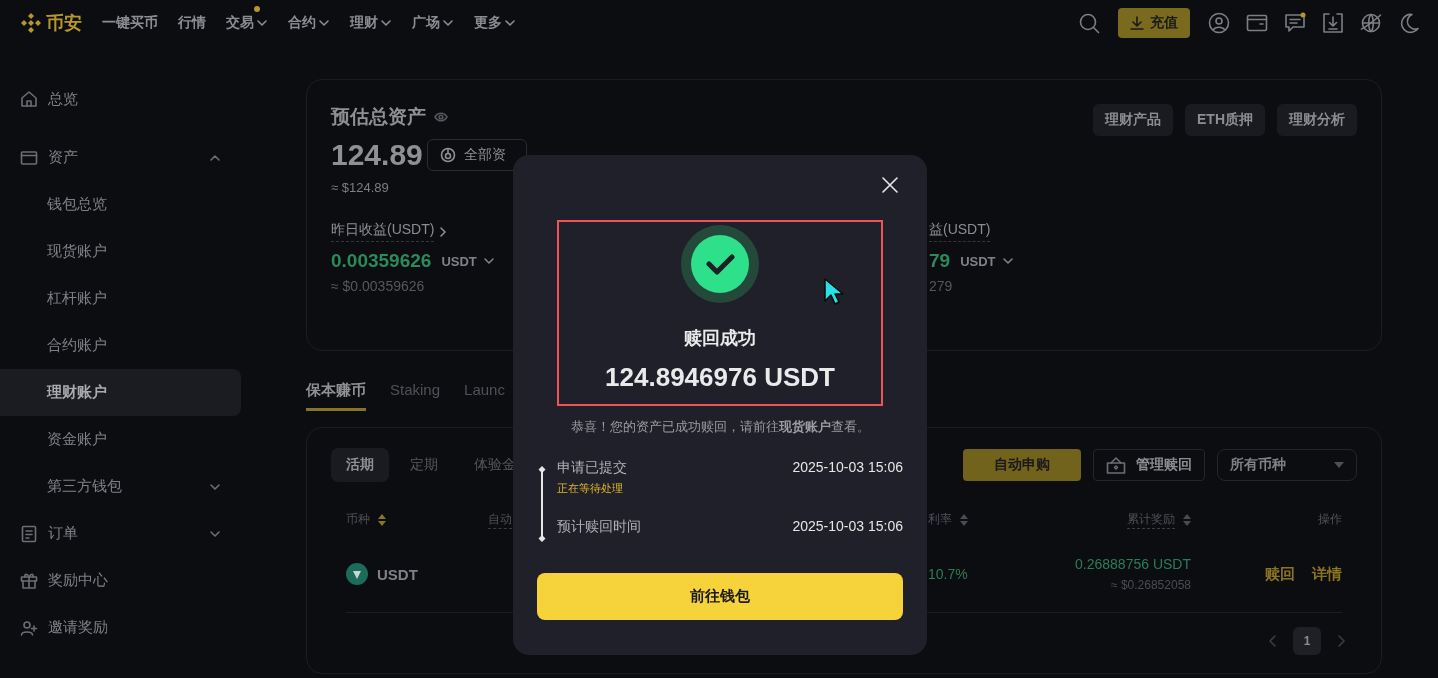  What do you see at coordinates (120, 439) in the screenshot?
I see `sidebar-item: 资金账户` at bounding box center [120, 439].